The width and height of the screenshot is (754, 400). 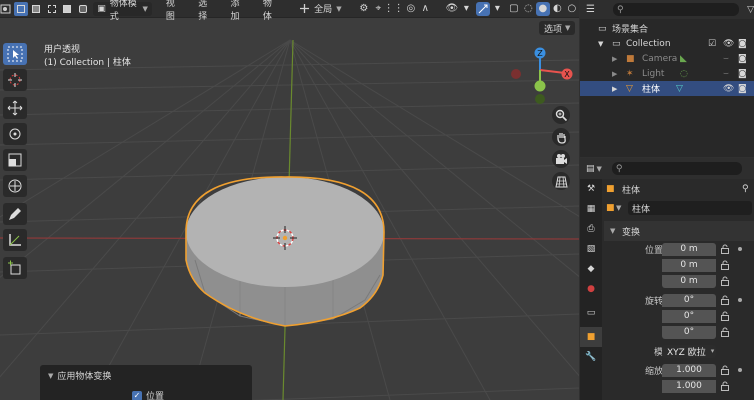 I want to click on last-operator-panel: ▼ 应用物体变换 ✓ 位置, so click(x=146, y=382).